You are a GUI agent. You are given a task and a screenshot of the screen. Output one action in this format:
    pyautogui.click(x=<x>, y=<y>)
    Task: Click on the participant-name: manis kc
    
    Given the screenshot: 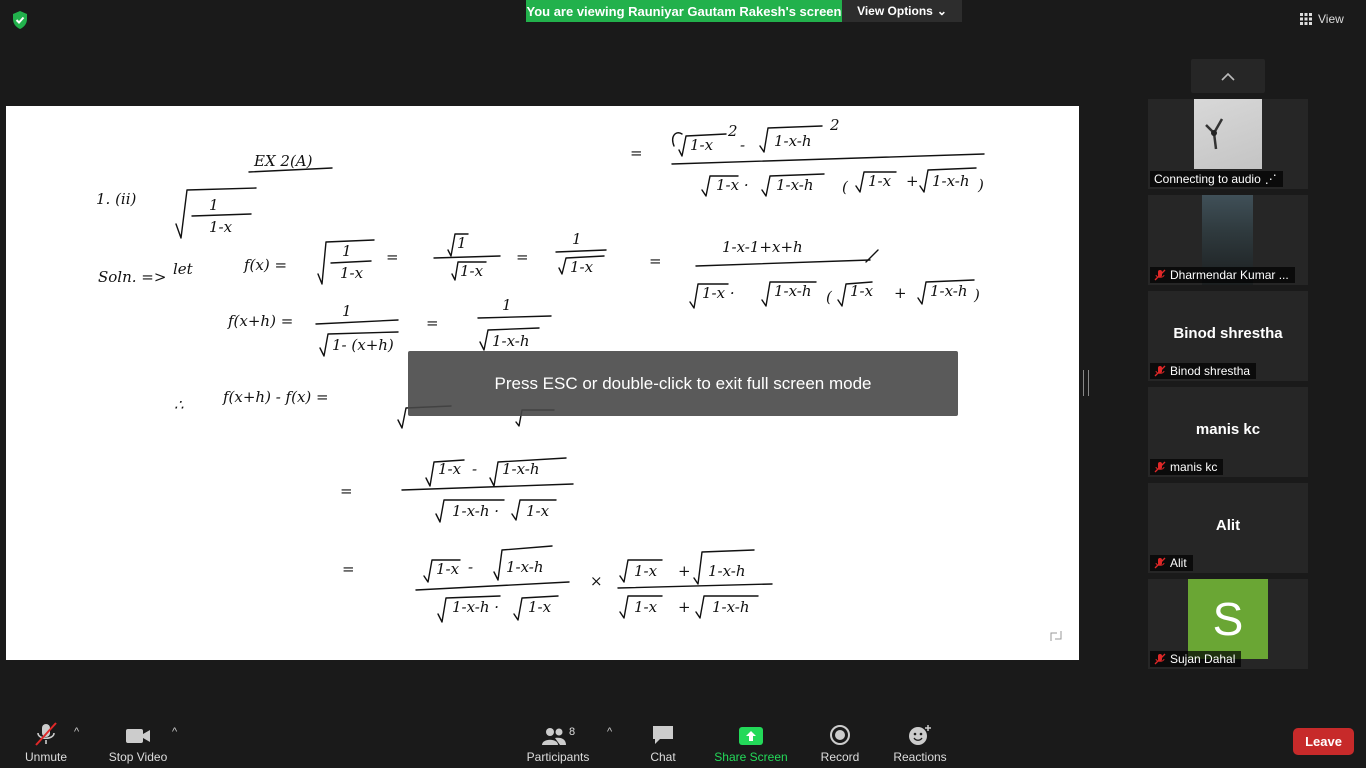 What is the action you would take?
    pyautogui.click(x=1194, y=467)
    